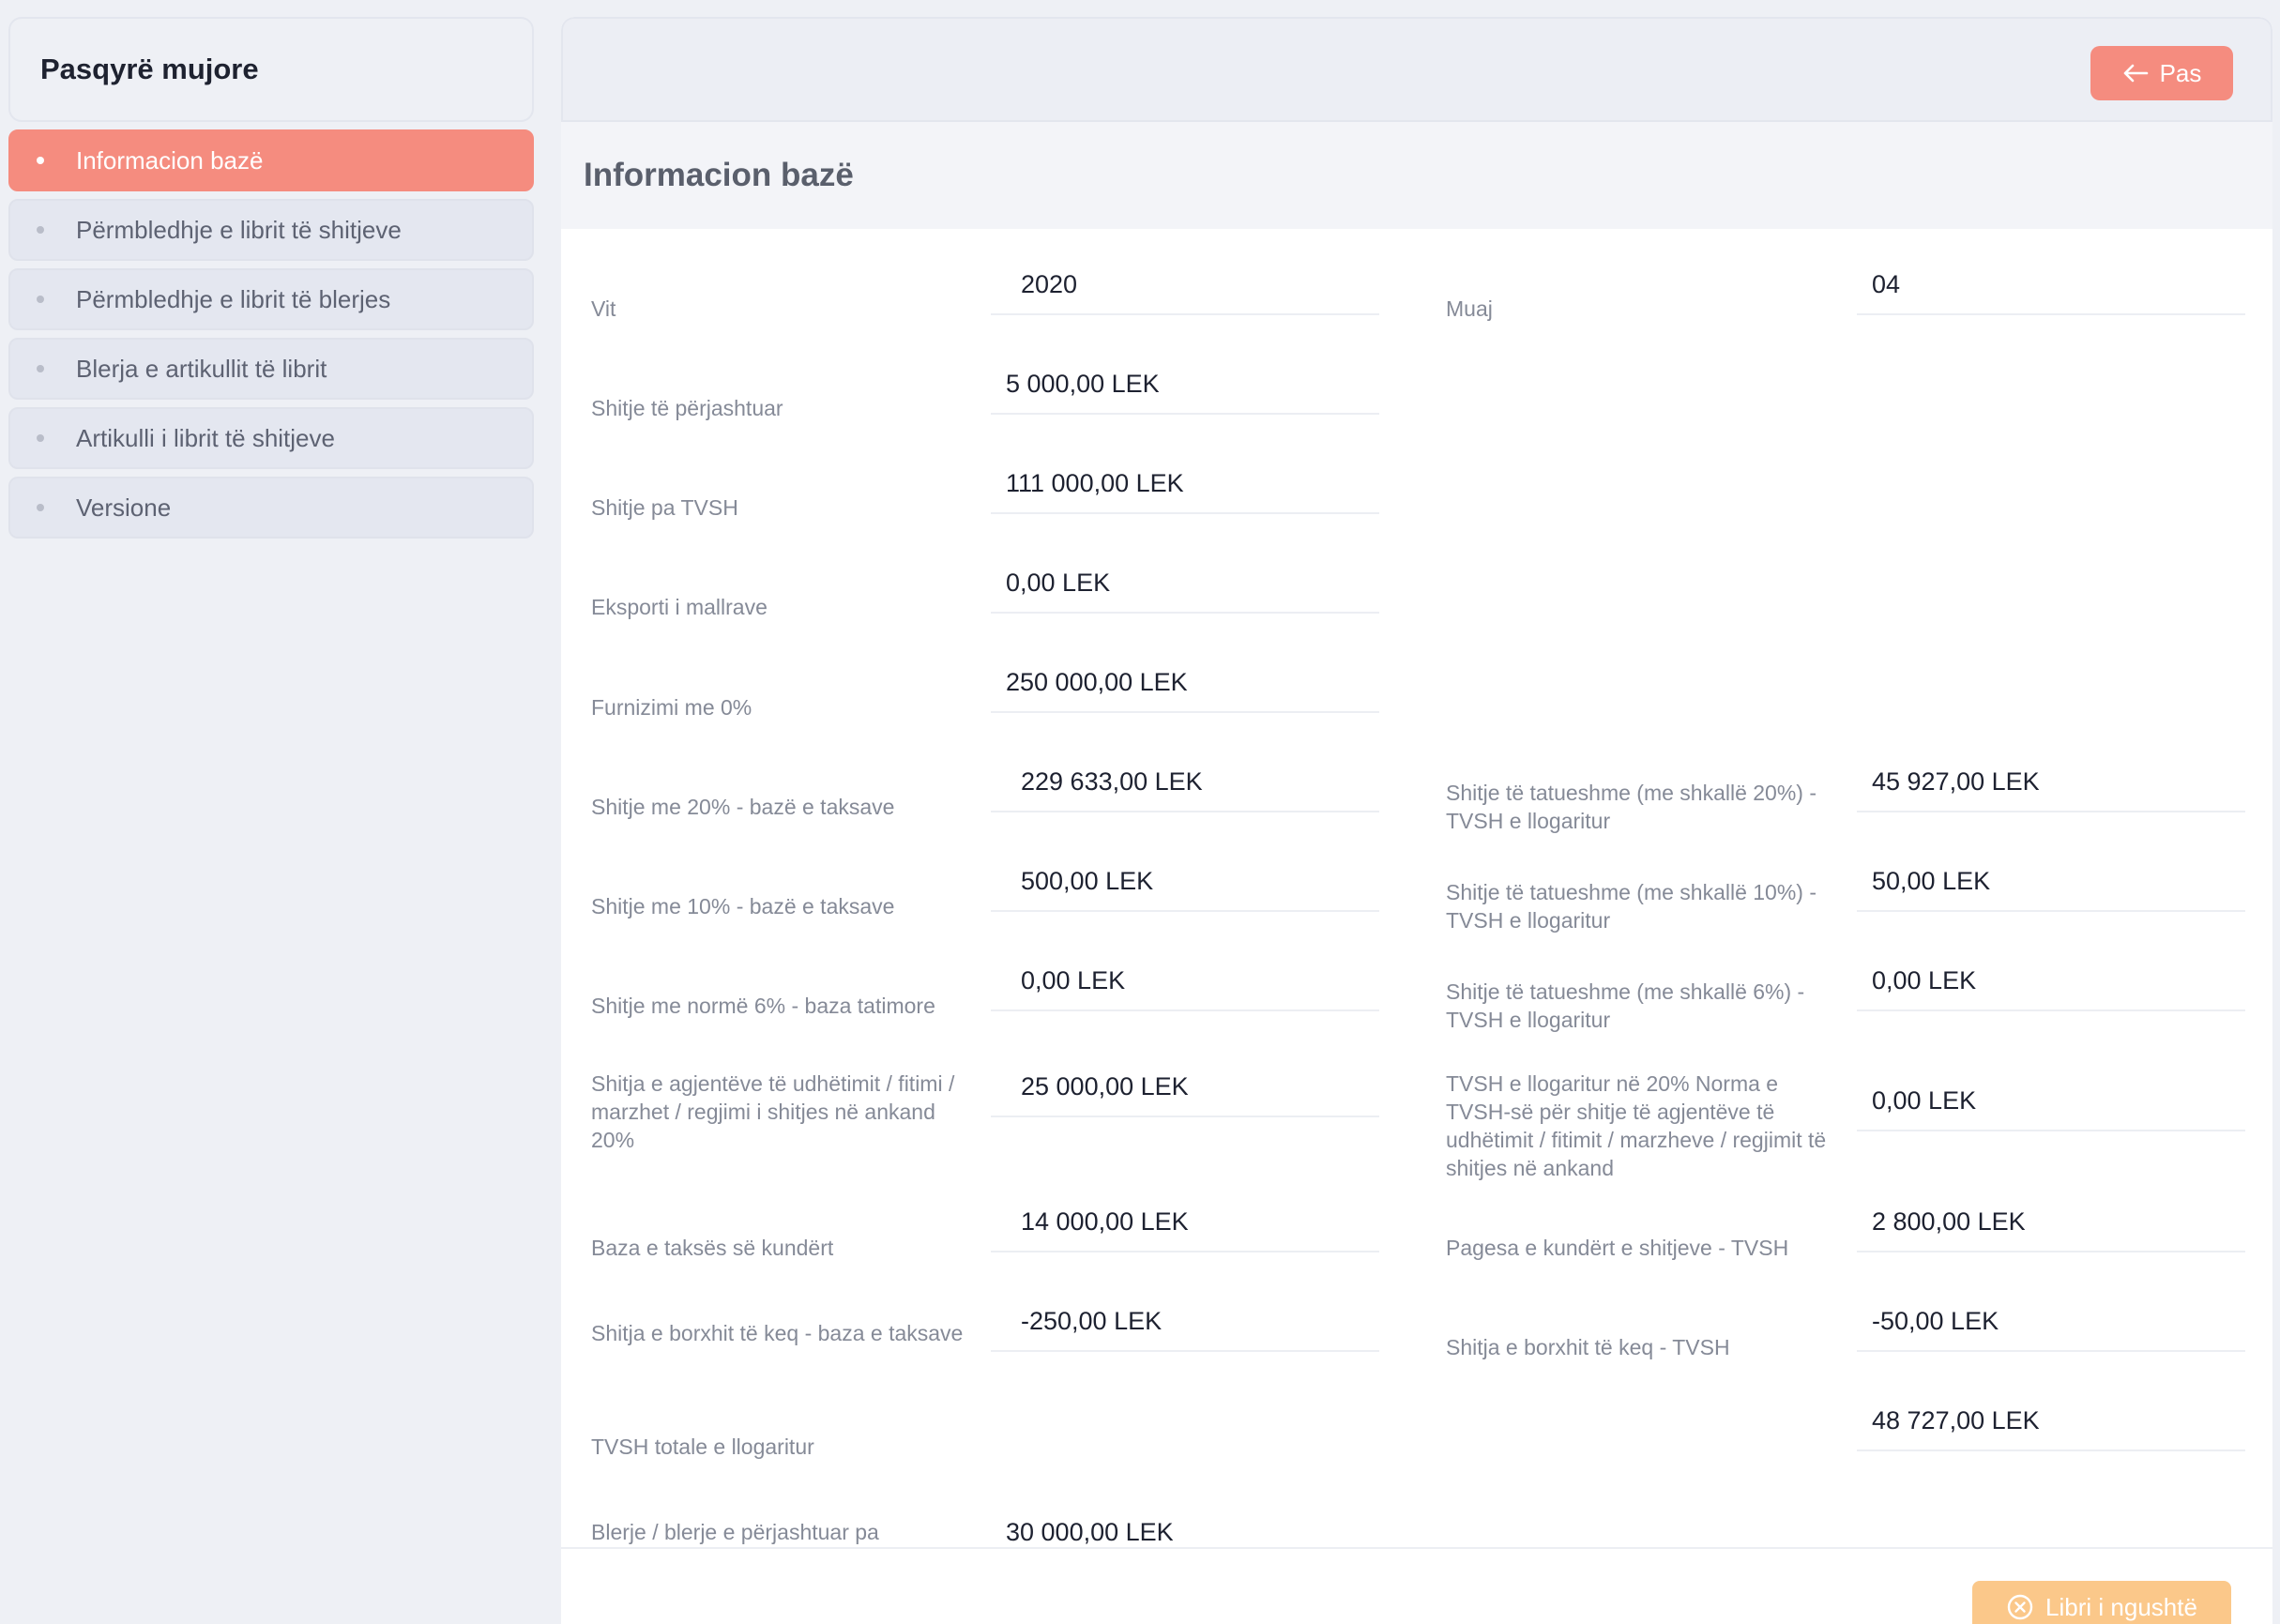 This screenshot has height=1624, width=2280. I want to click on back-button-label: Pas, so click(2180, 73).